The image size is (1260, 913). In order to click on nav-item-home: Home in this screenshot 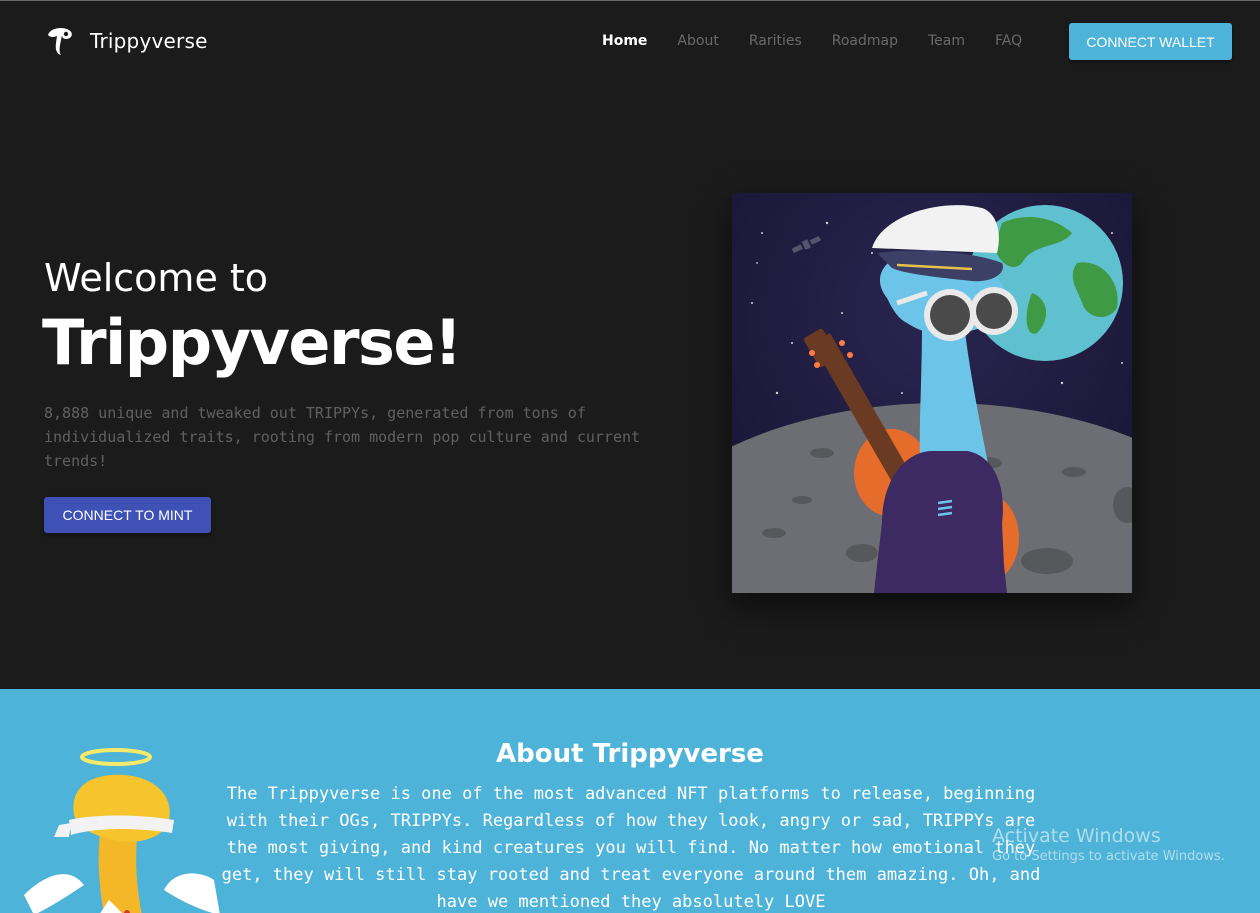, I will do `click(624, 41)`.